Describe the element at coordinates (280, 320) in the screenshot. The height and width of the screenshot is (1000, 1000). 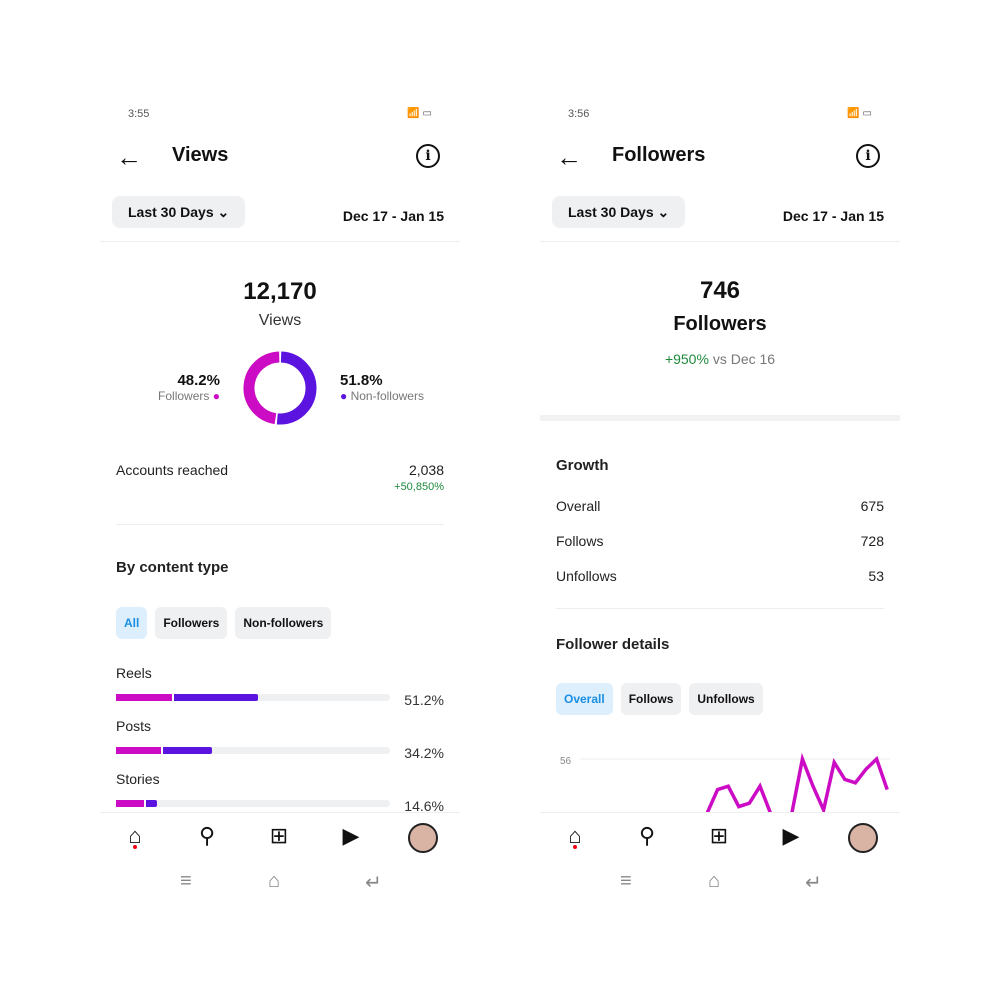
I see `views-label: Views` at that location.